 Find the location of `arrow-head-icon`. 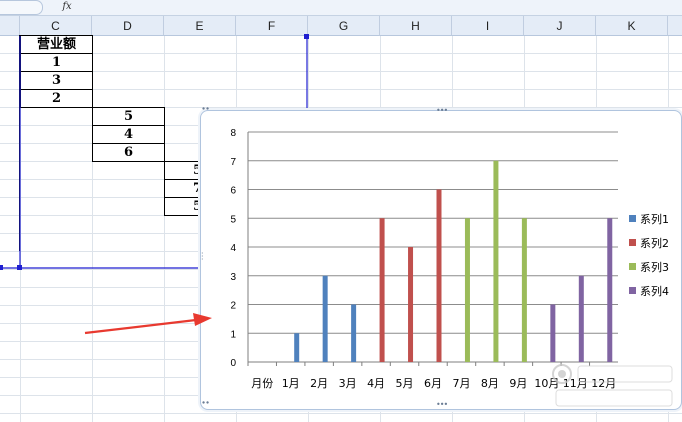

arrow-head-icon is located at coordinates (202, 319).